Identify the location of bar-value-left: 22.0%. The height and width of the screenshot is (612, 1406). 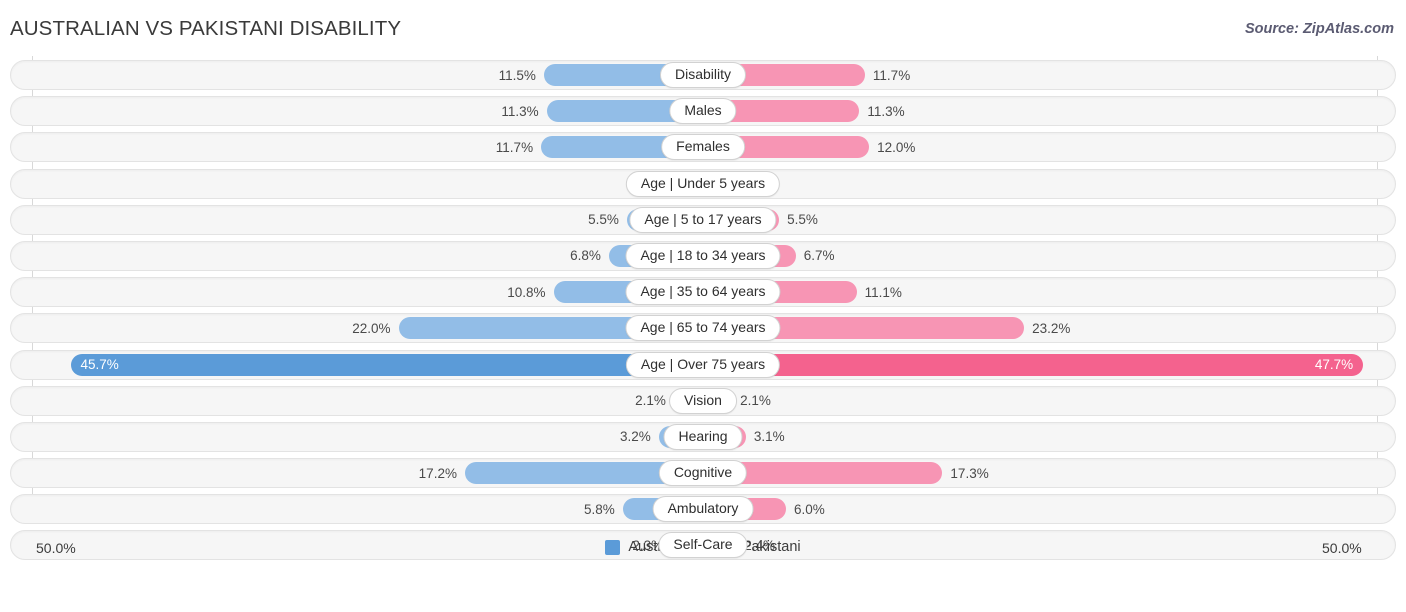
(371, 328).